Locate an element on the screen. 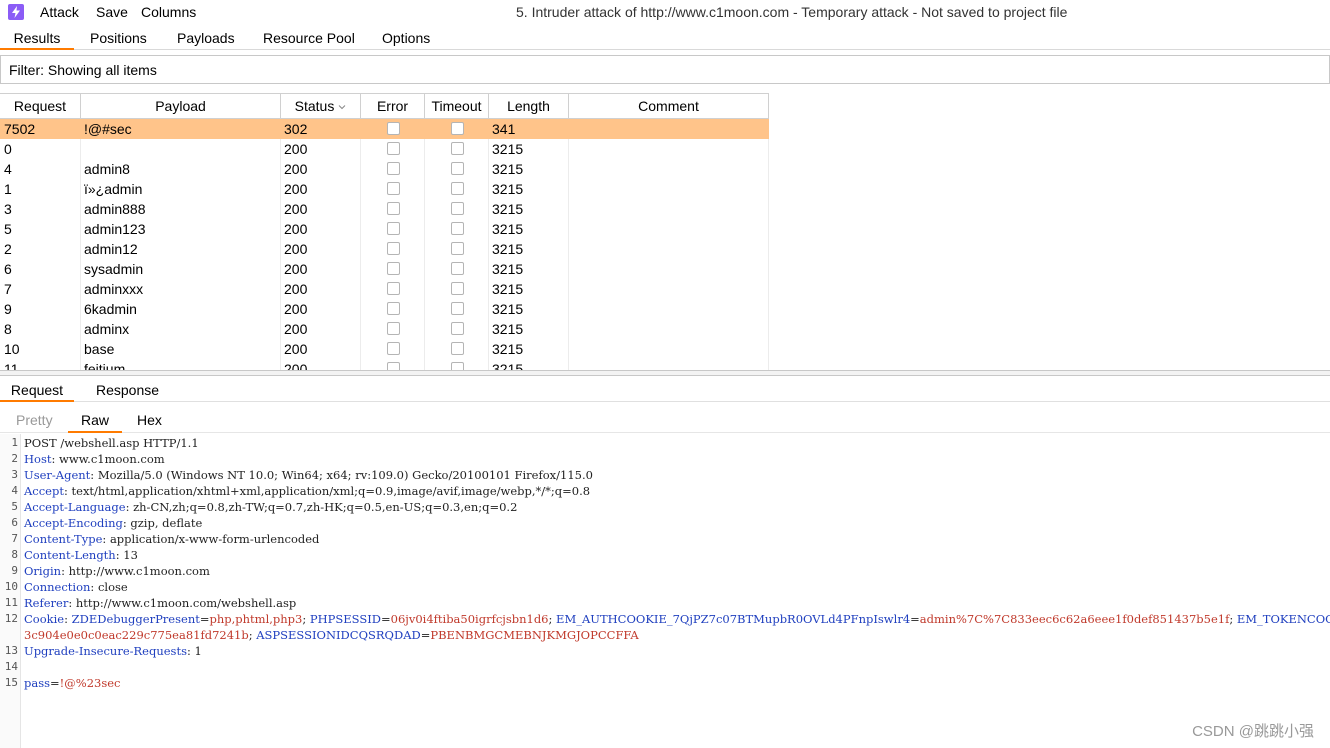  line-number: 2 is located at coordinates (14, 458).